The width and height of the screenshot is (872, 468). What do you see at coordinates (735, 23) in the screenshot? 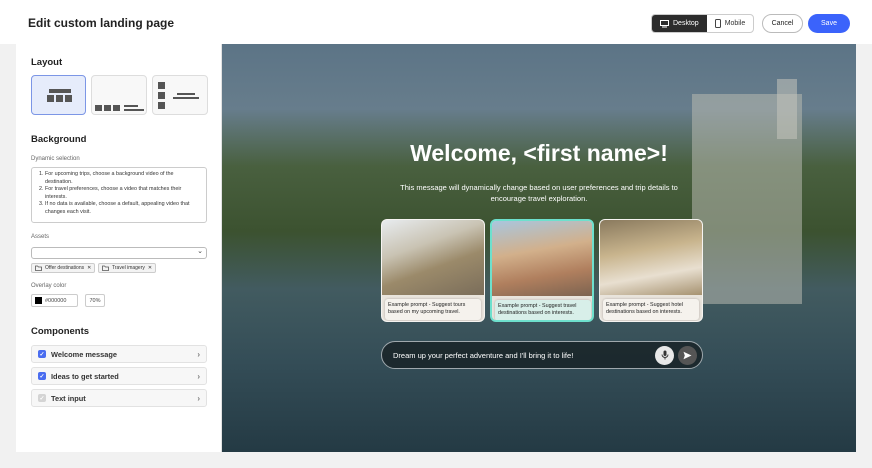
I see `mobile-label: Mobile` at bounding box center [735, 23].